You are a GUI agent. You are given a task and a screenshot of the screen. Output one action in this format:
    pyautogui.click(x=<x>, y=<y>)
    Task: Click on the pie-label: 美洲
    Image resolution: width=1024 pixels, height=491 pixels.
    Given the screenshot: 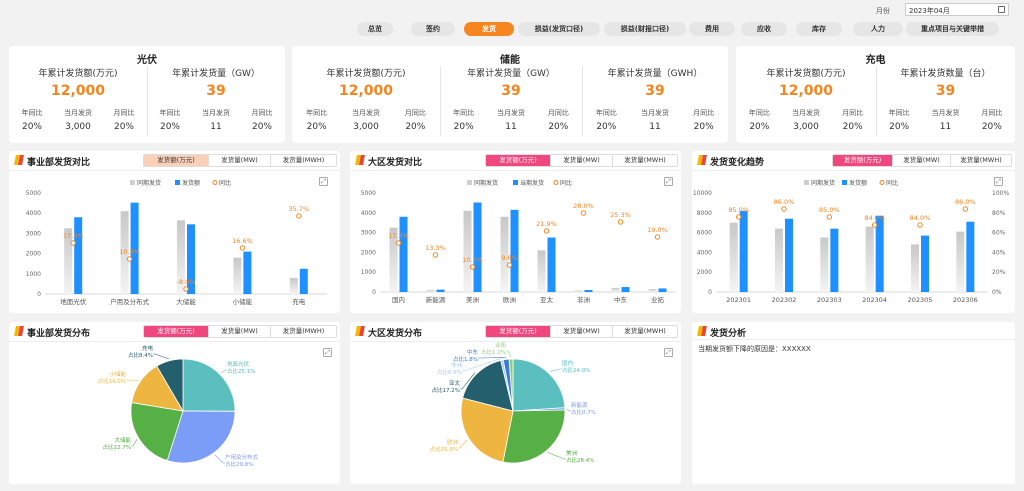 What is the action you would take?
    pyautogui.click(x=572, y=453)
    